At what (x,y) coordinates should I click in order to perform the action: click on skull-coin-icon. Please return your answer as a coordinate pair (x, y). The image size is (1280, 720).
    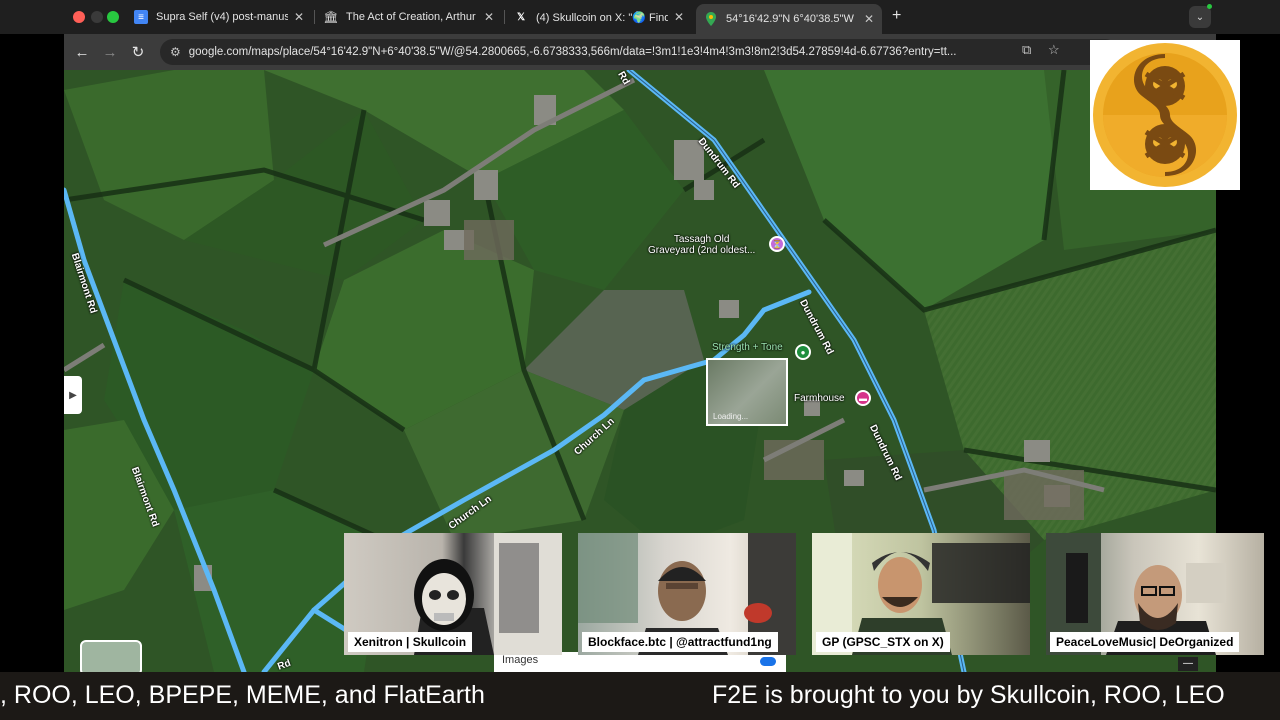
    Looking at the image, I should click on (1165, 115).